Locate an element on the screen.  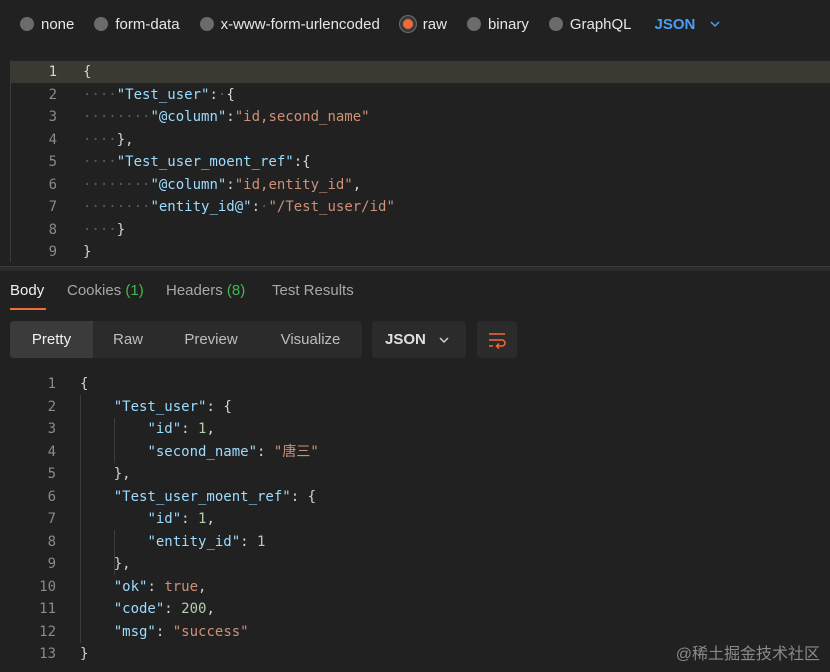
code-line: 4 ····}, is located at coordinates (420, 140).